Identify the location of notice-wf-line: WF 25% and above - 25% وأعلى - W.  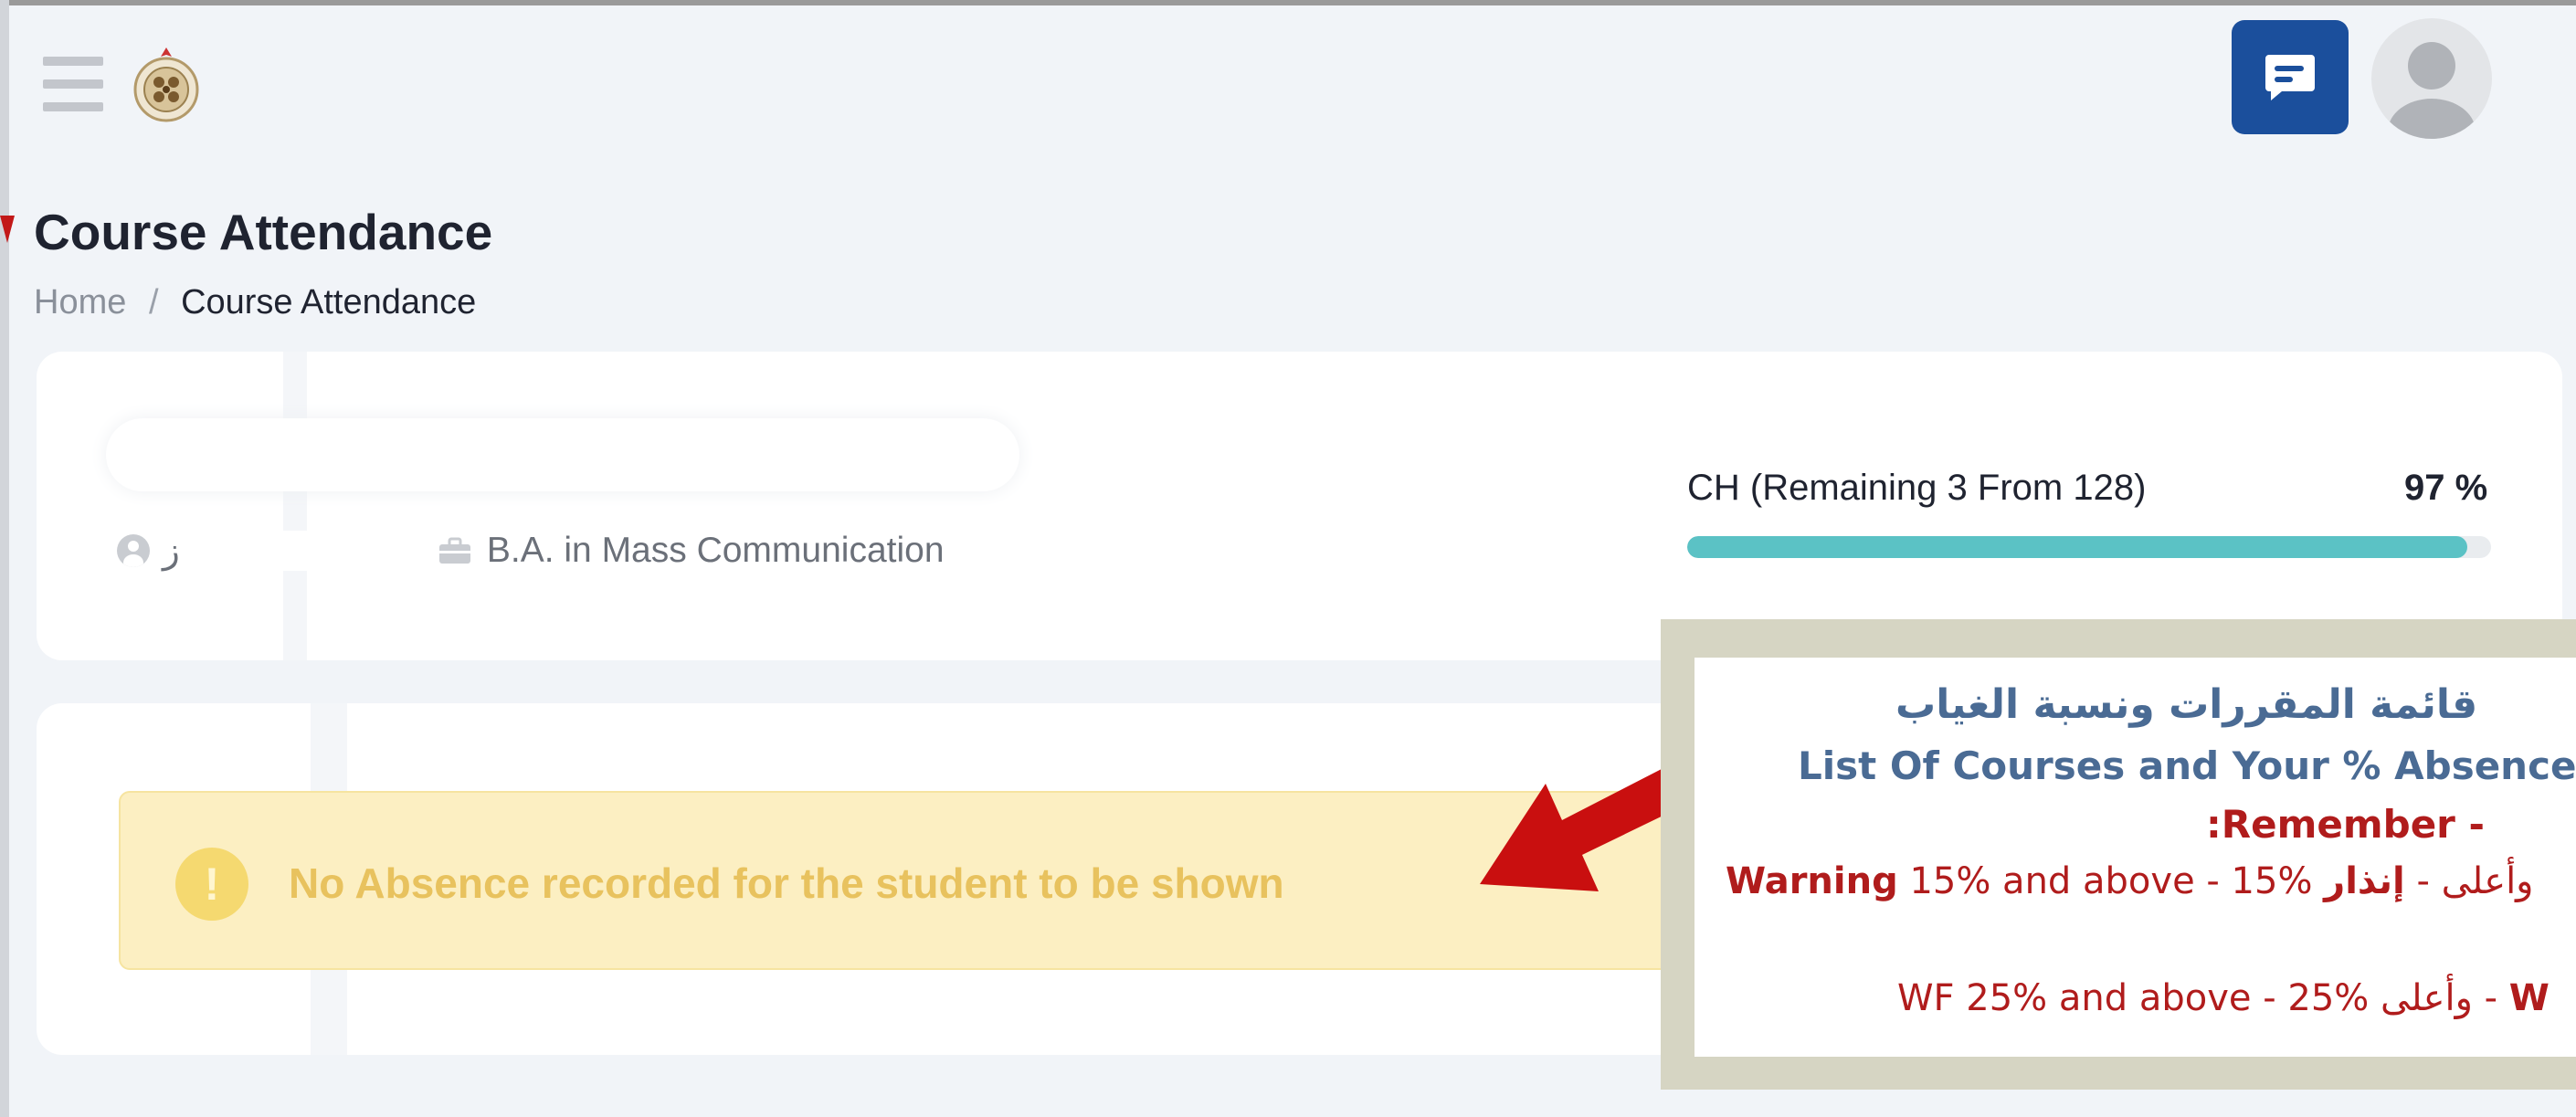
(2223, 998).